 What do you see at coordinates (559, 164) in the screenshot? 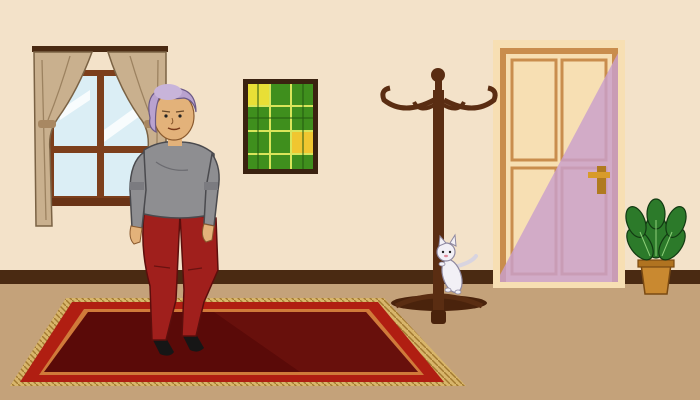
I see `door` at bounding box center [559, 164].